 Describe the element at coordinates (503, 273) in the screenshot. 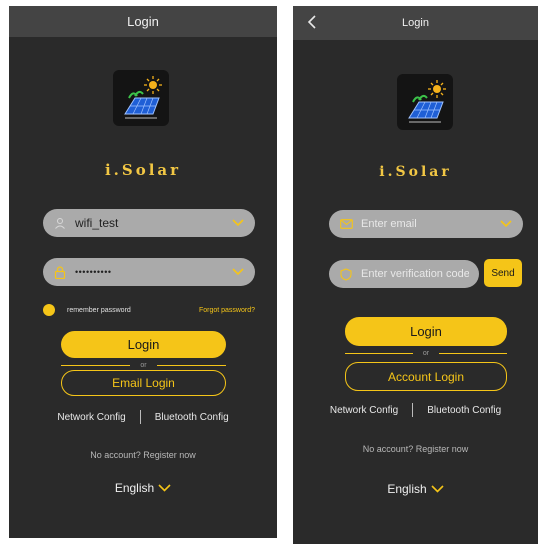

I see `send-code-button: Send` at that location.